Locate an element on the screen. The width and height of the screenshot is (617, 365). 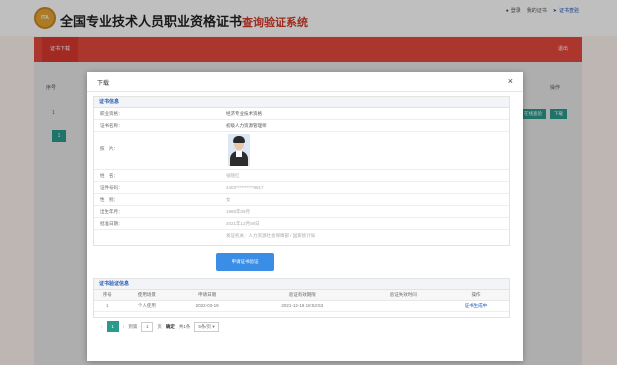
photo-row: 照 片： is located at coordinates (301, 151).